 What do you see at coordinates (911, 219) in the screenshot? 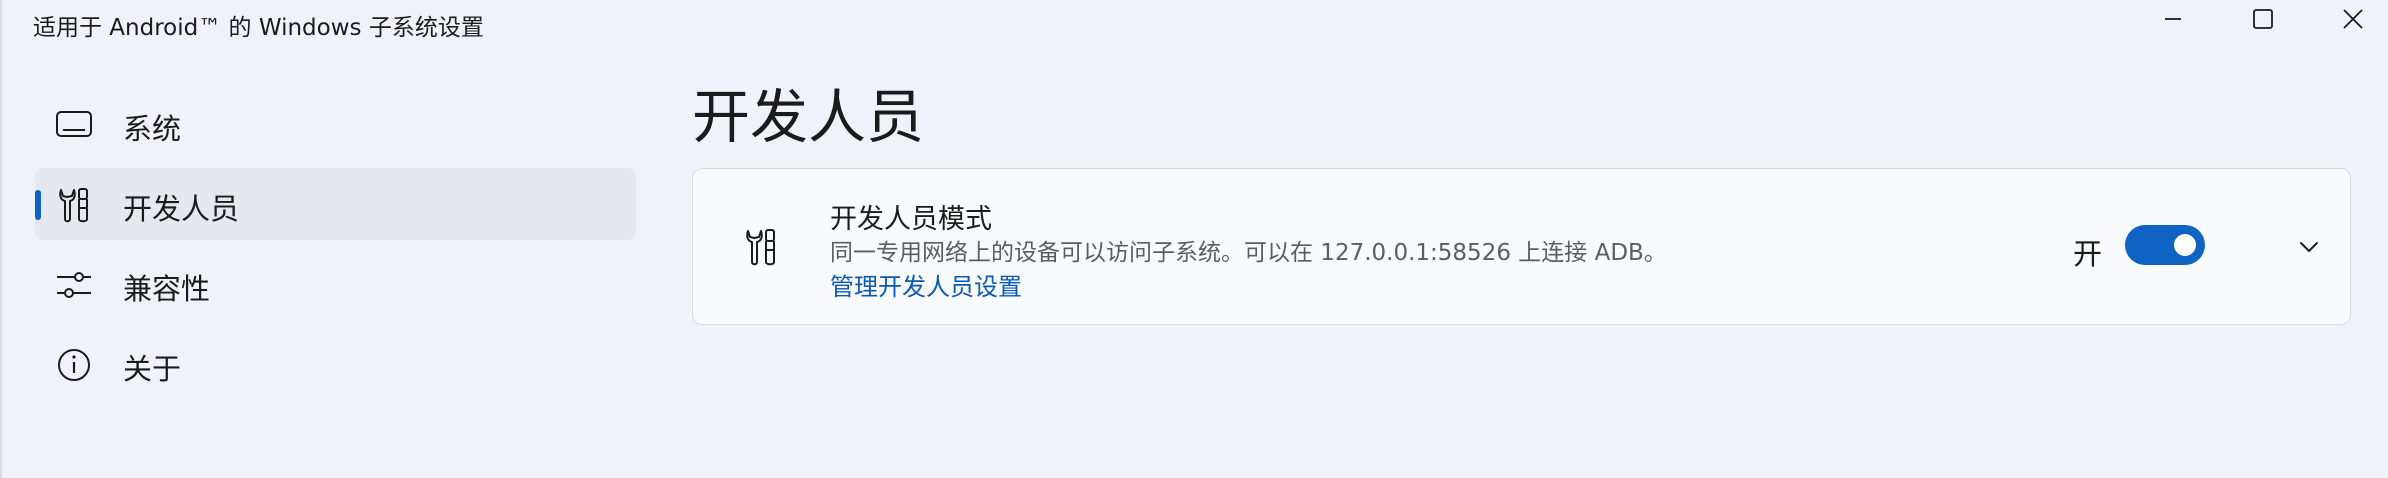
I see `developer-mode-title: 开发人员模式` at bounding box center [911, 219].